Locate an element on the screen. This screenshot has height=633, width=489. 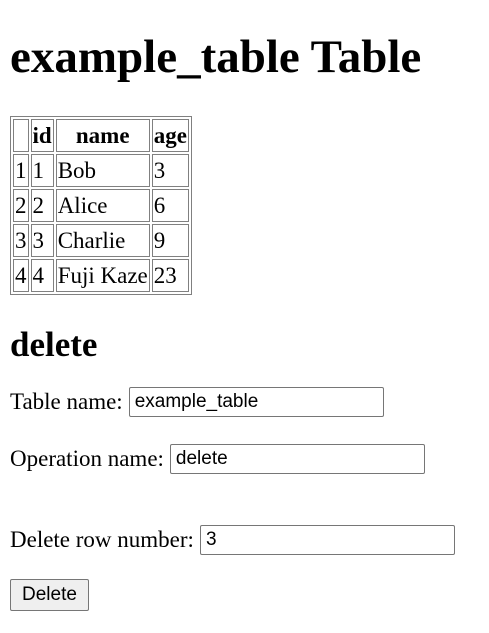
cell-name: Charlie is located at coordinates (102, 240).